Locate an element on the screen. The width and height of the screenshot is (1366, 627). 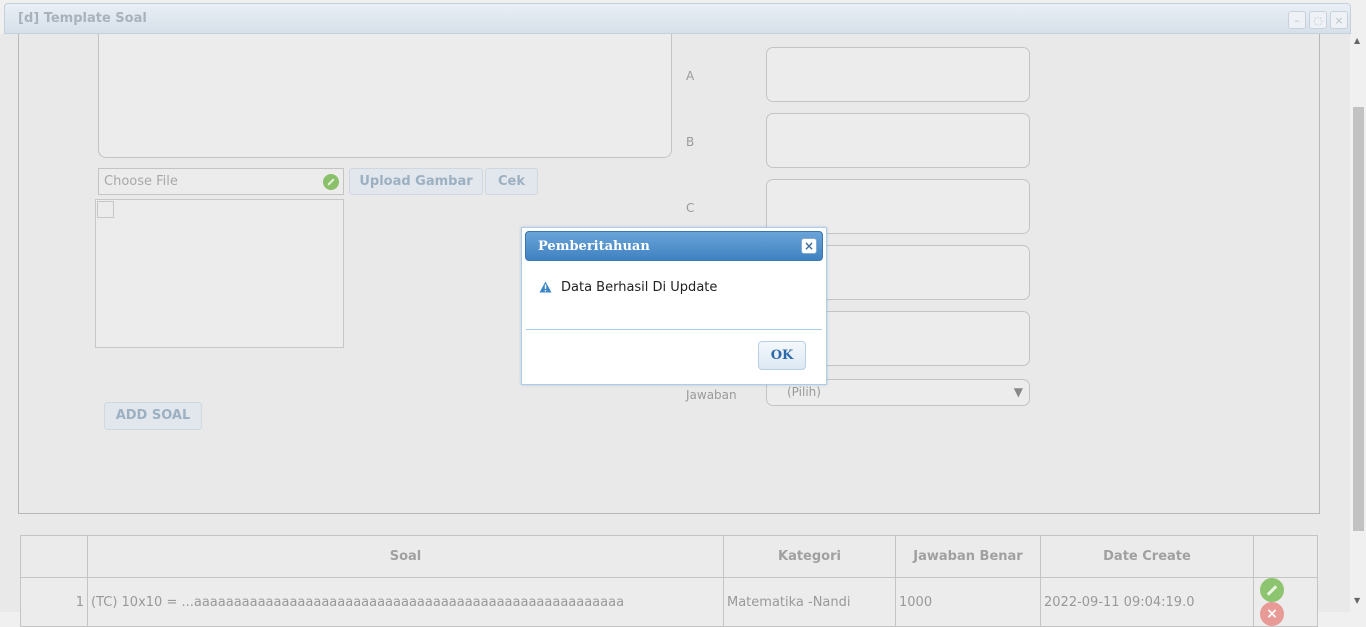
col-date: Date Create is located at coordinates (1147, 556).